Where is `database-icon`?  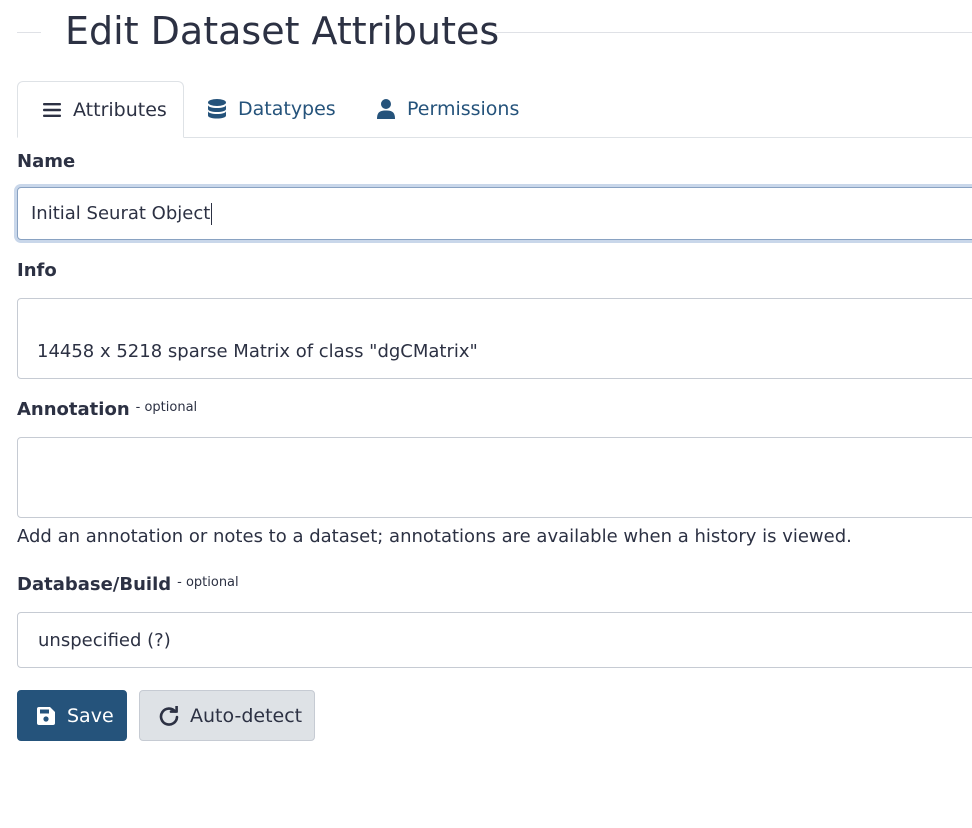
database-icon is located at coordinates (217, 109).